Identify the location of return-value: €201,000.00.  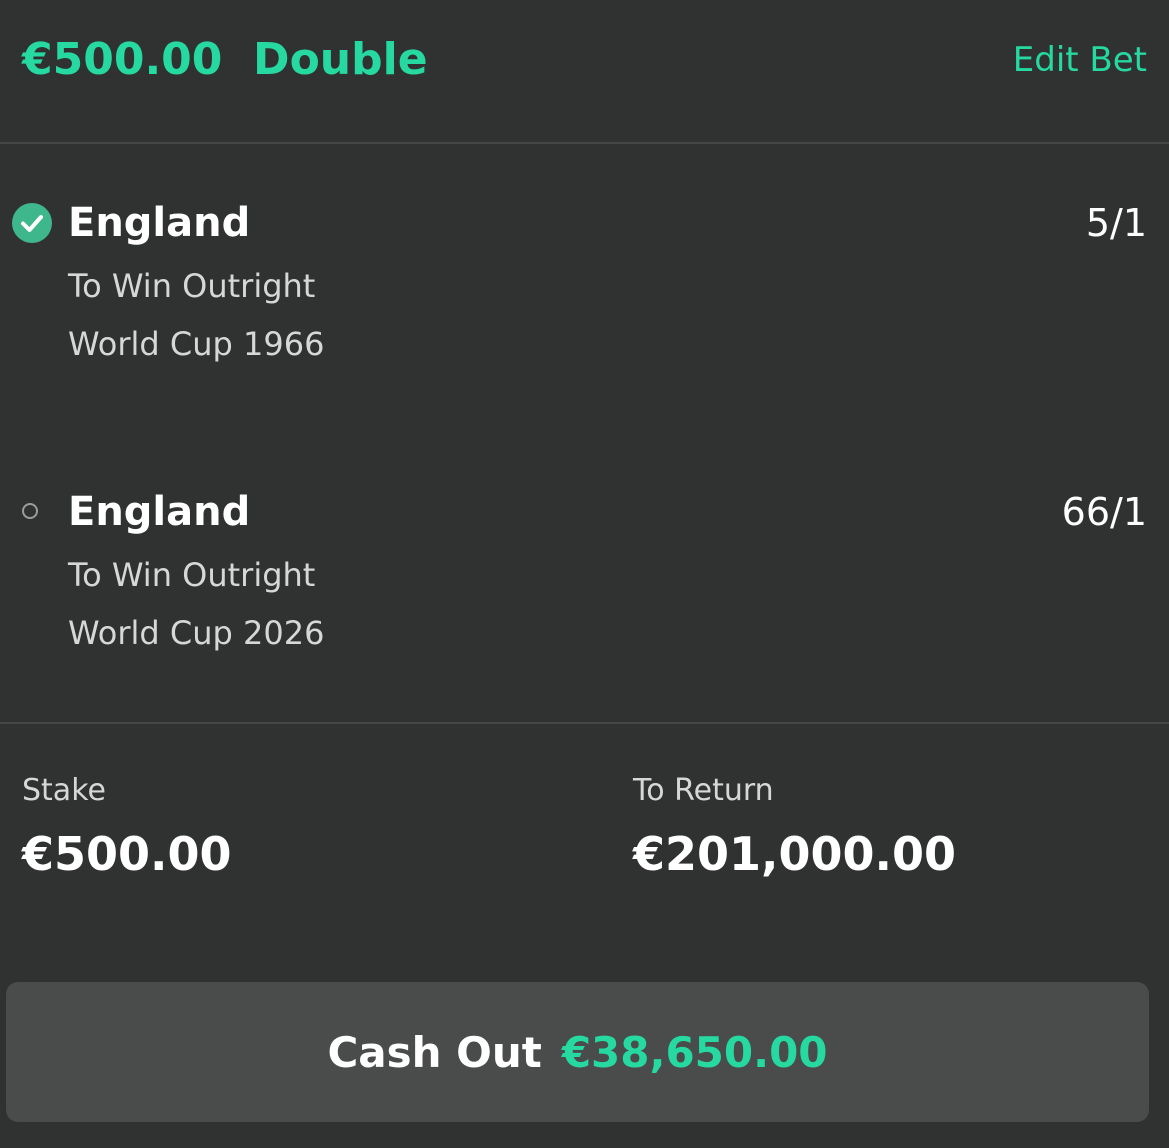
(795, 854).